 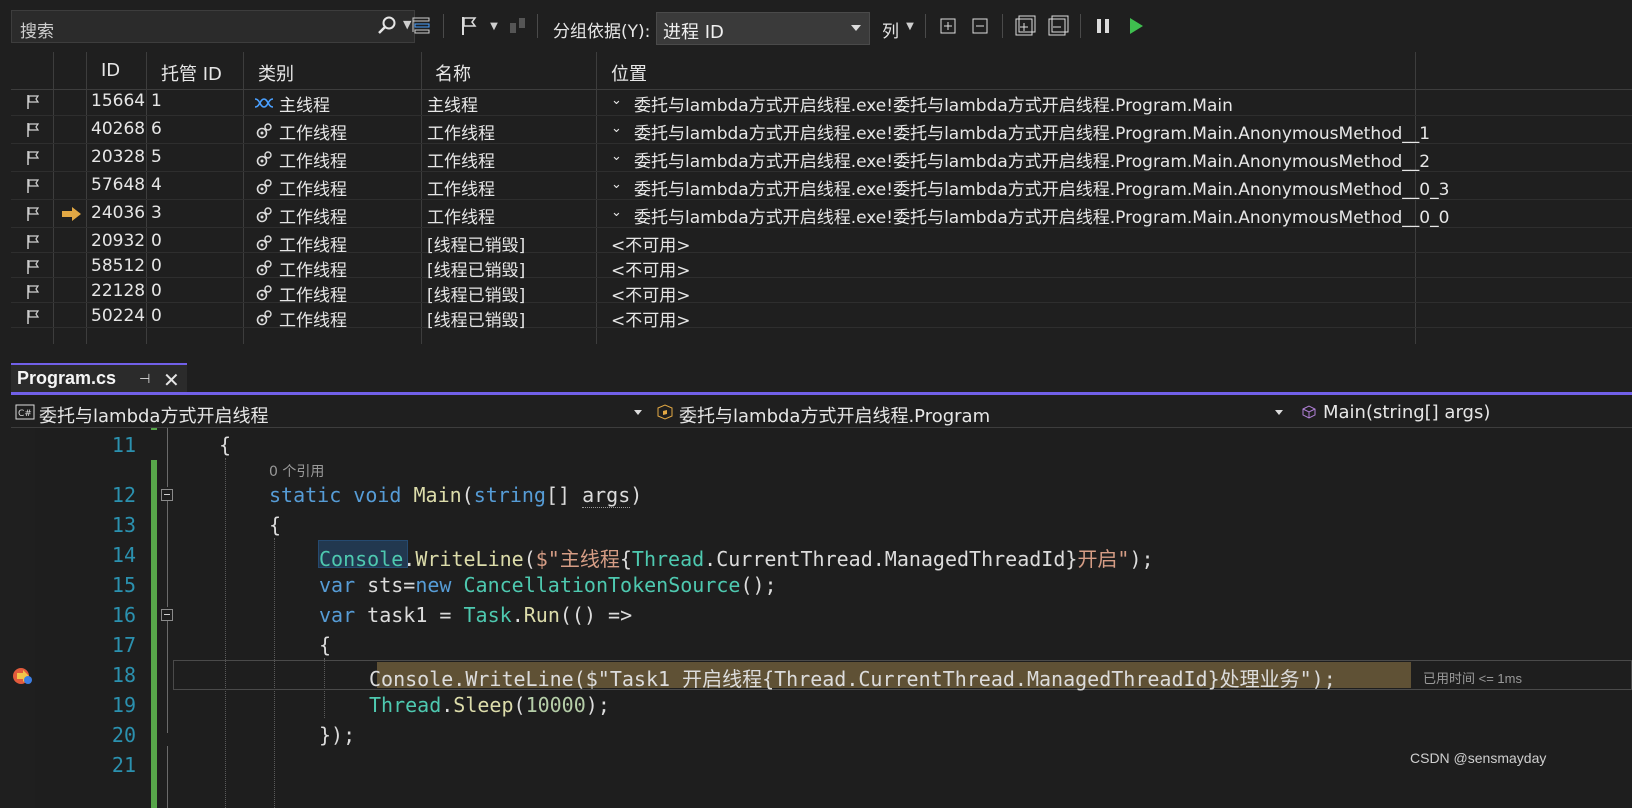 I want to click on header-name: 名称, so click(x=453, y=73).